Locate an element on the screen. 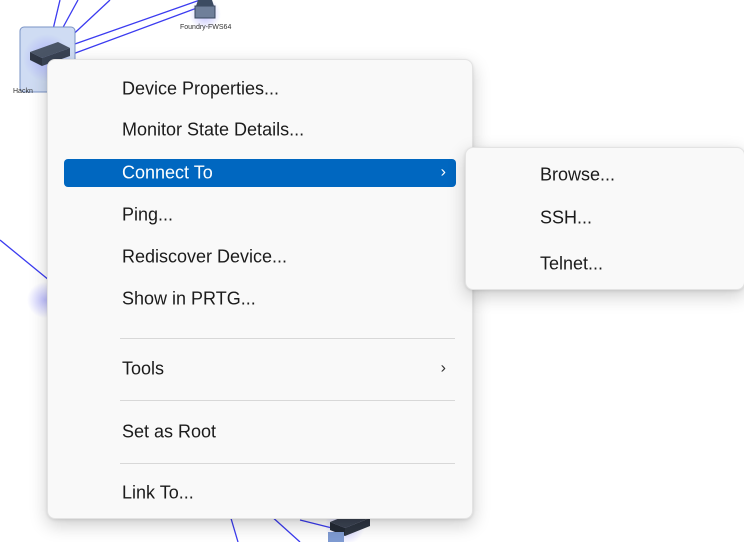 The image size is (744, 542). menu-item-label: Connect To is located at coordinates (167, 172).